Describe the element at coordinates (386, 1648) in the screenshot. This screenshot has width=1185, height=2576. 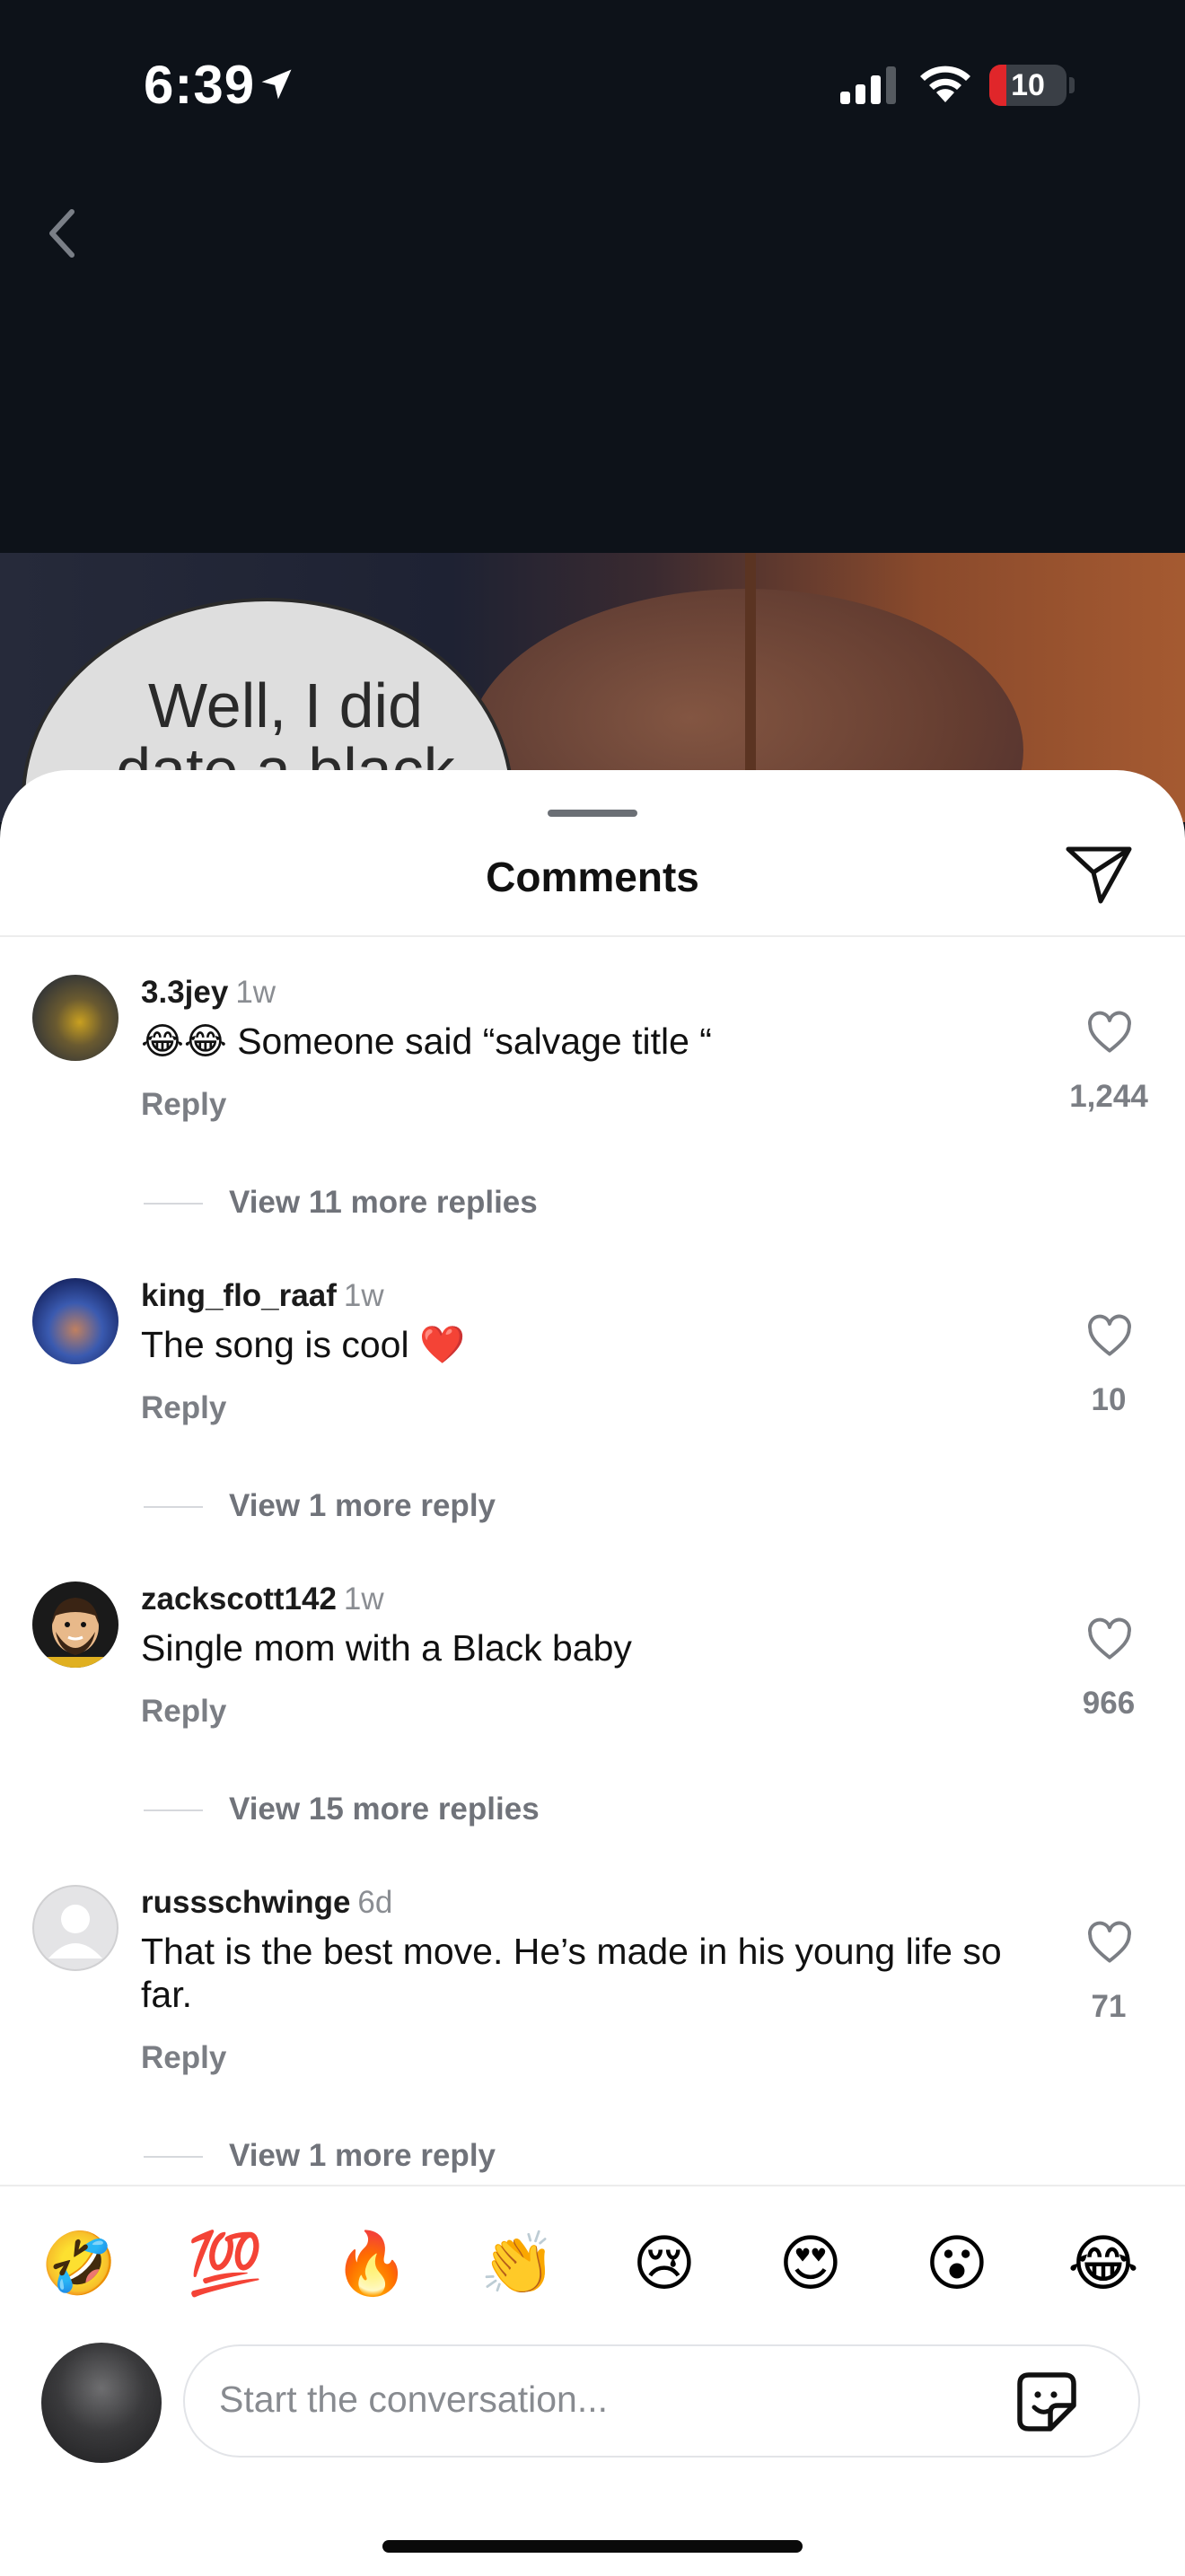
I see `comment-text: Single mom with a Black baby` at that location.